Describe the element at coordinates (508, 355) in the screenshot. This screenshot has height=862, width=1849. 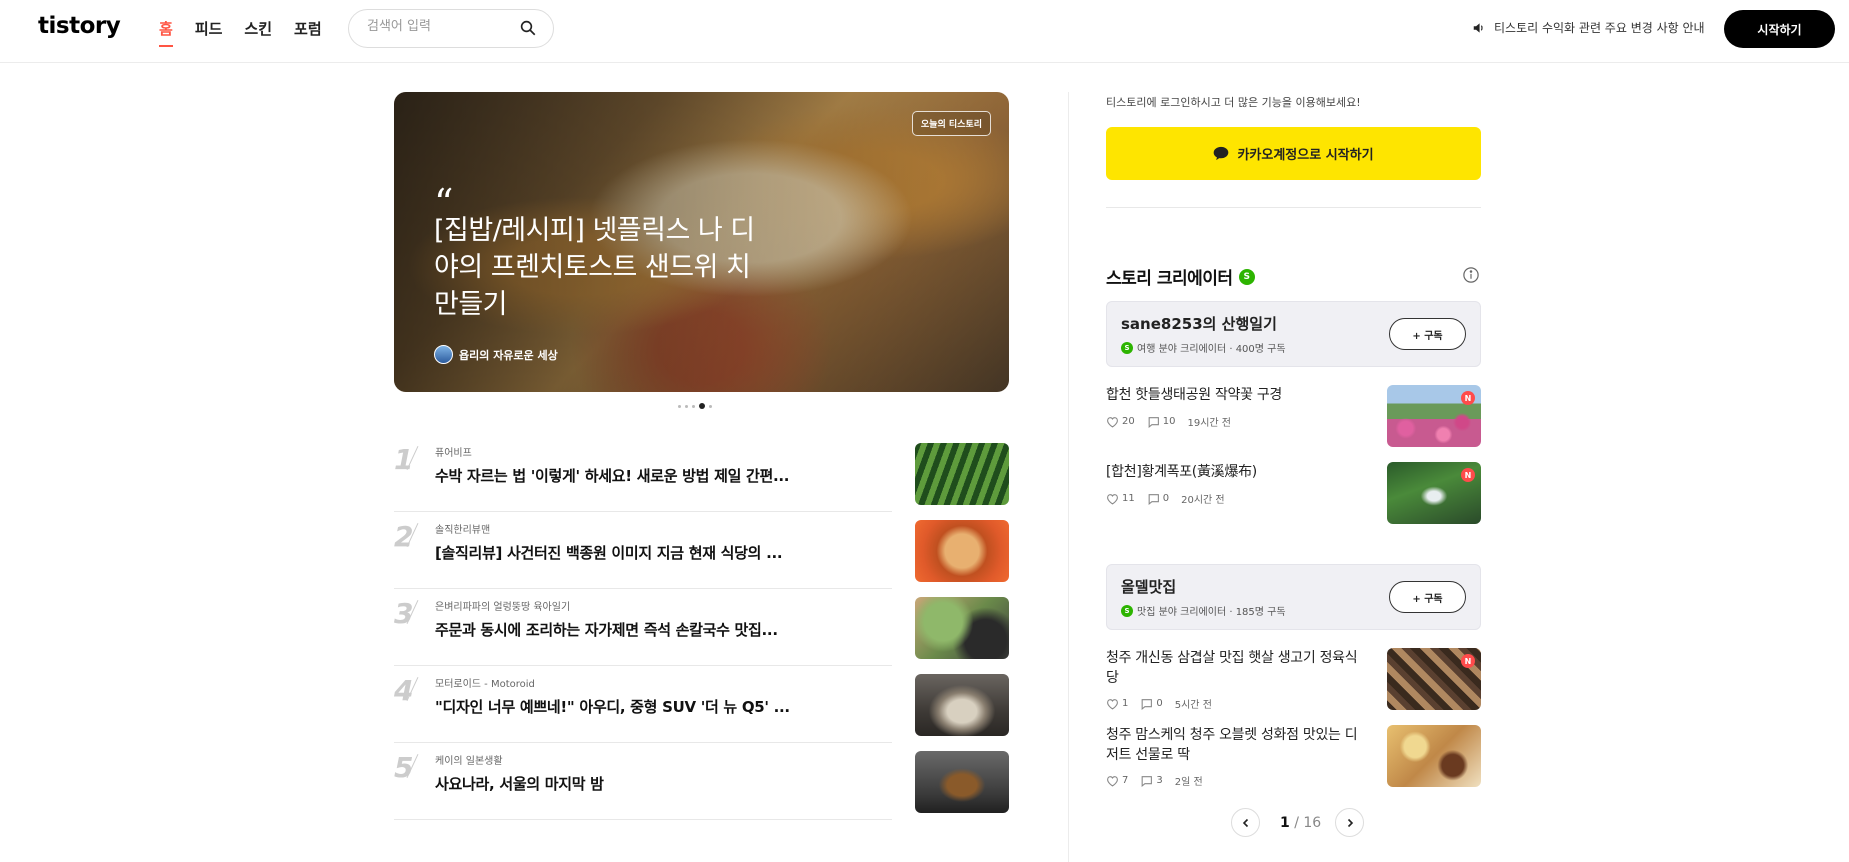
I see `author-name: 욥리의 자유로운 세상` at that location.